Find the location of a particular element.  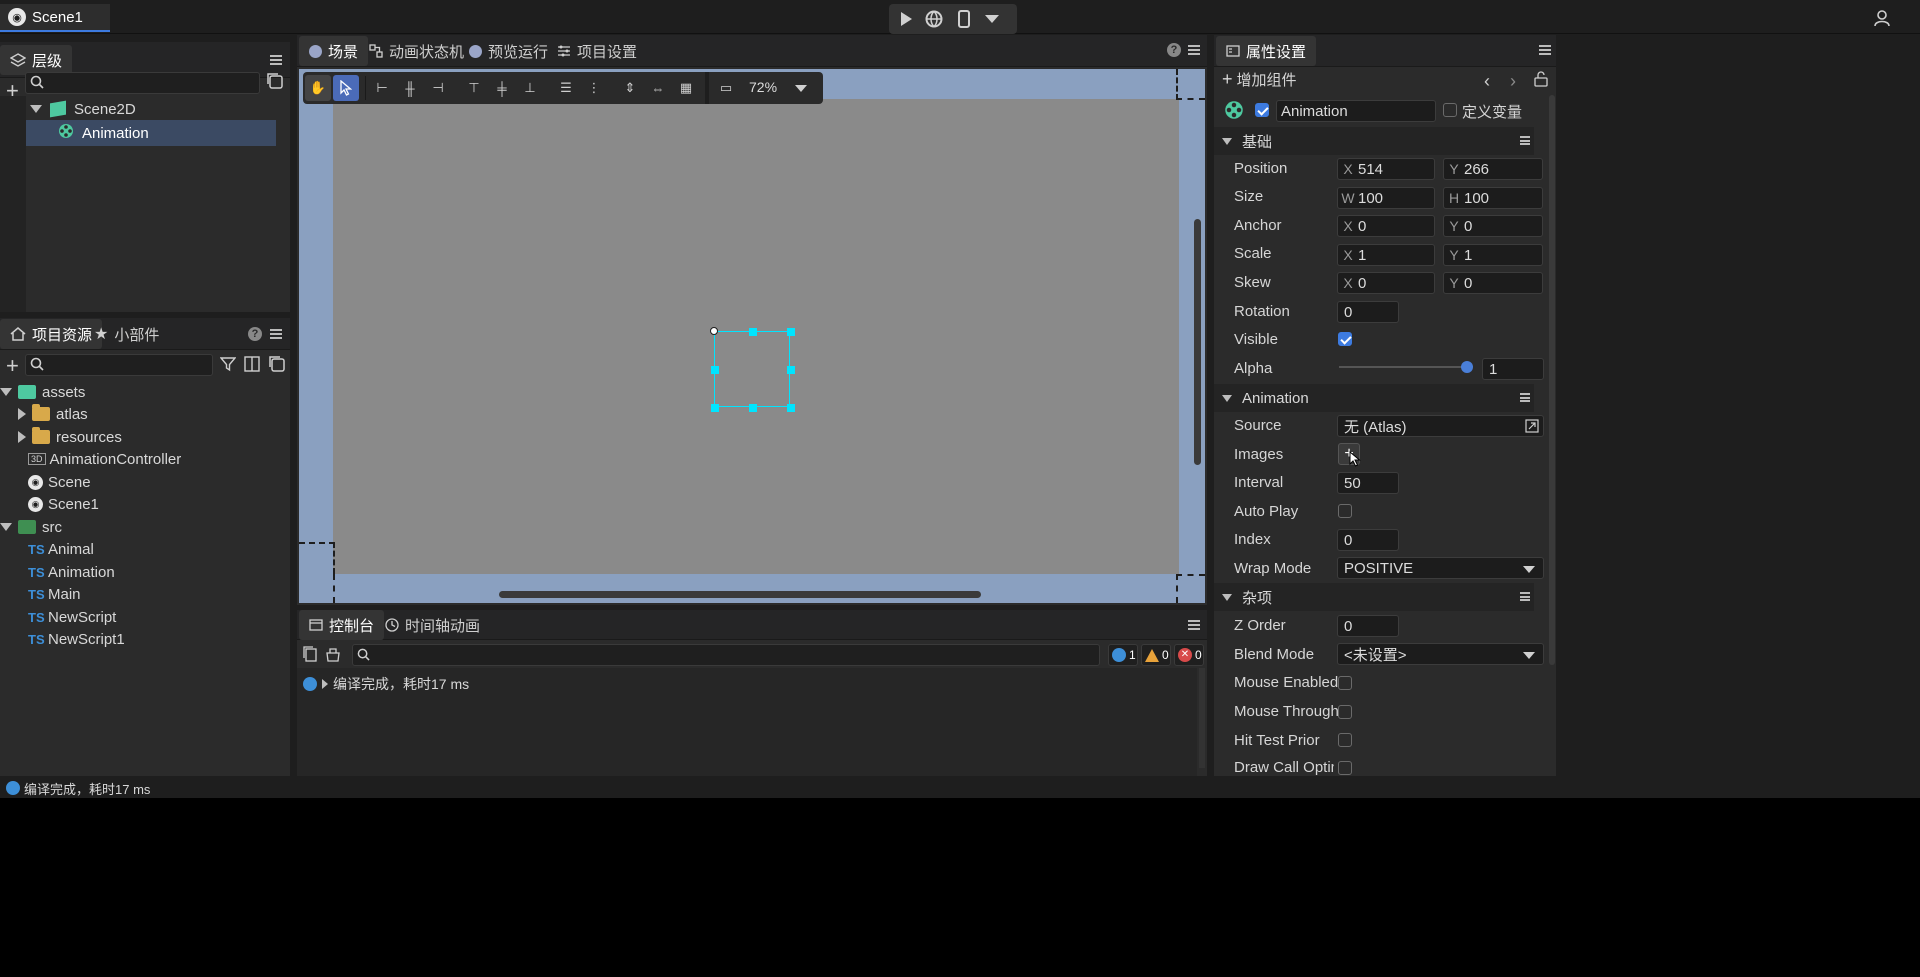

tab-animation-state-machine: 动画状态机 is located at coordinates (416, 51).